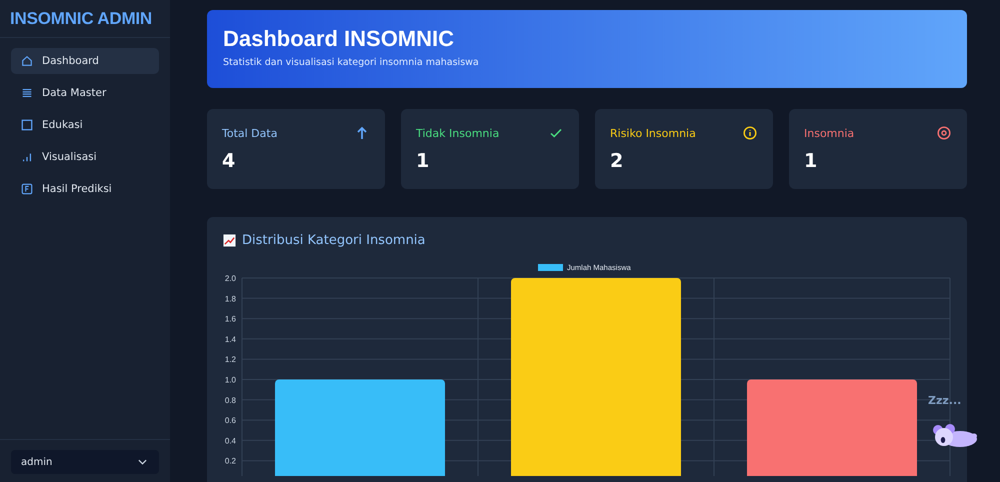 This screenshot has width=1000, height=482. Describe the element at coordinates (955, 436) in the screenshot. I see `sleeping-koala-drawing` at that location.